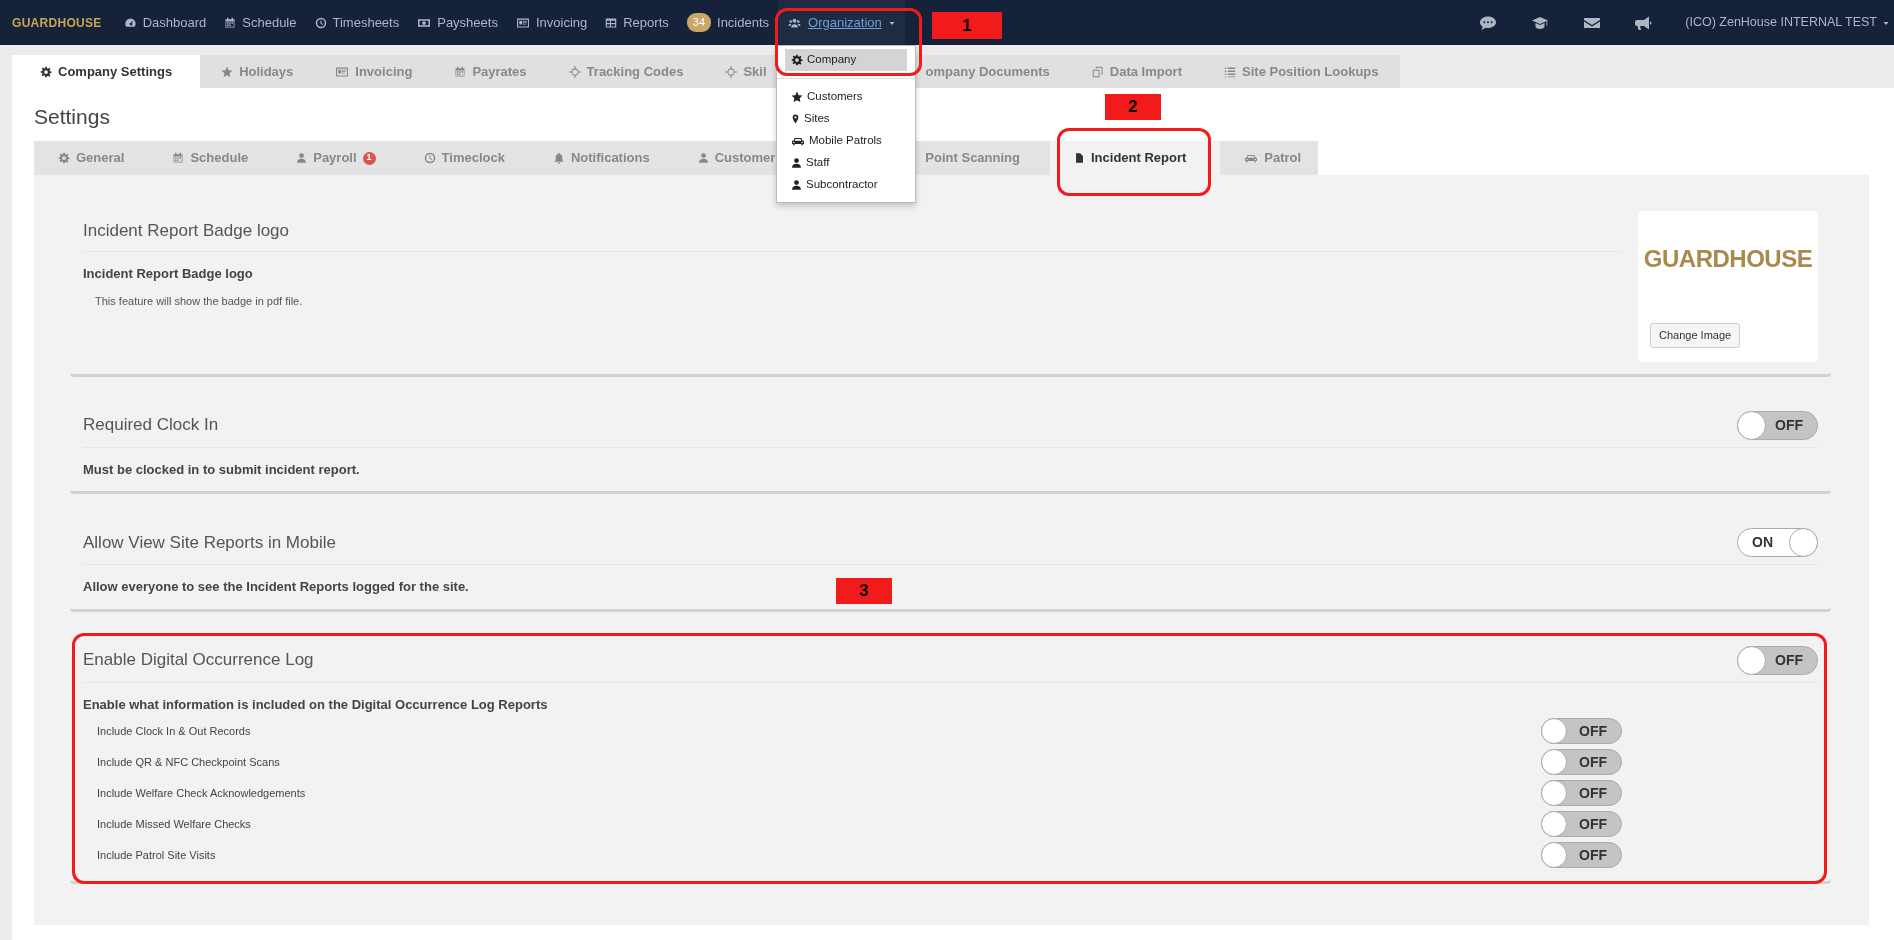 This screenshot has height=940, width=1894. Describe the element at coordinates (209, 542) in the screenshot. I see `section-title: Allow View Site Reports in Mobile` at that location.